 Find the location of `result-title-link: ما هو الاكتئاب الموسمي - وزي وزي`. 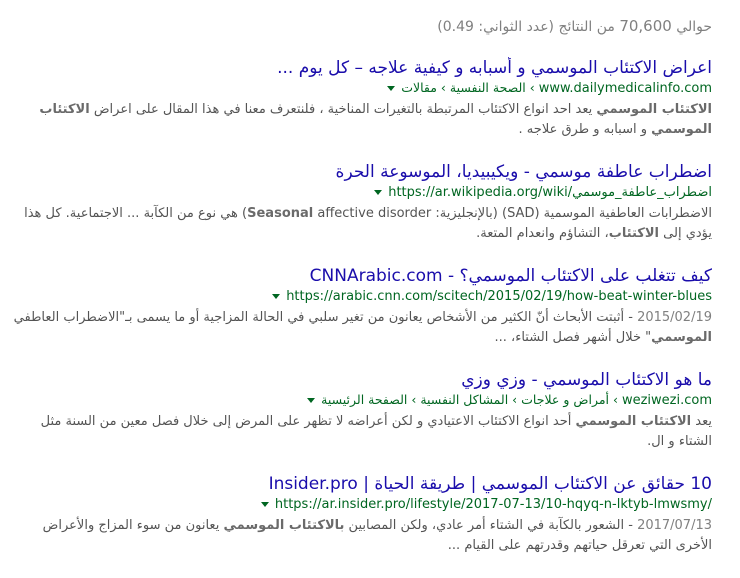

result-title-link: ما هو الاكتئاب الموسمي - وزي وزي is located at coordinates (362, 380).